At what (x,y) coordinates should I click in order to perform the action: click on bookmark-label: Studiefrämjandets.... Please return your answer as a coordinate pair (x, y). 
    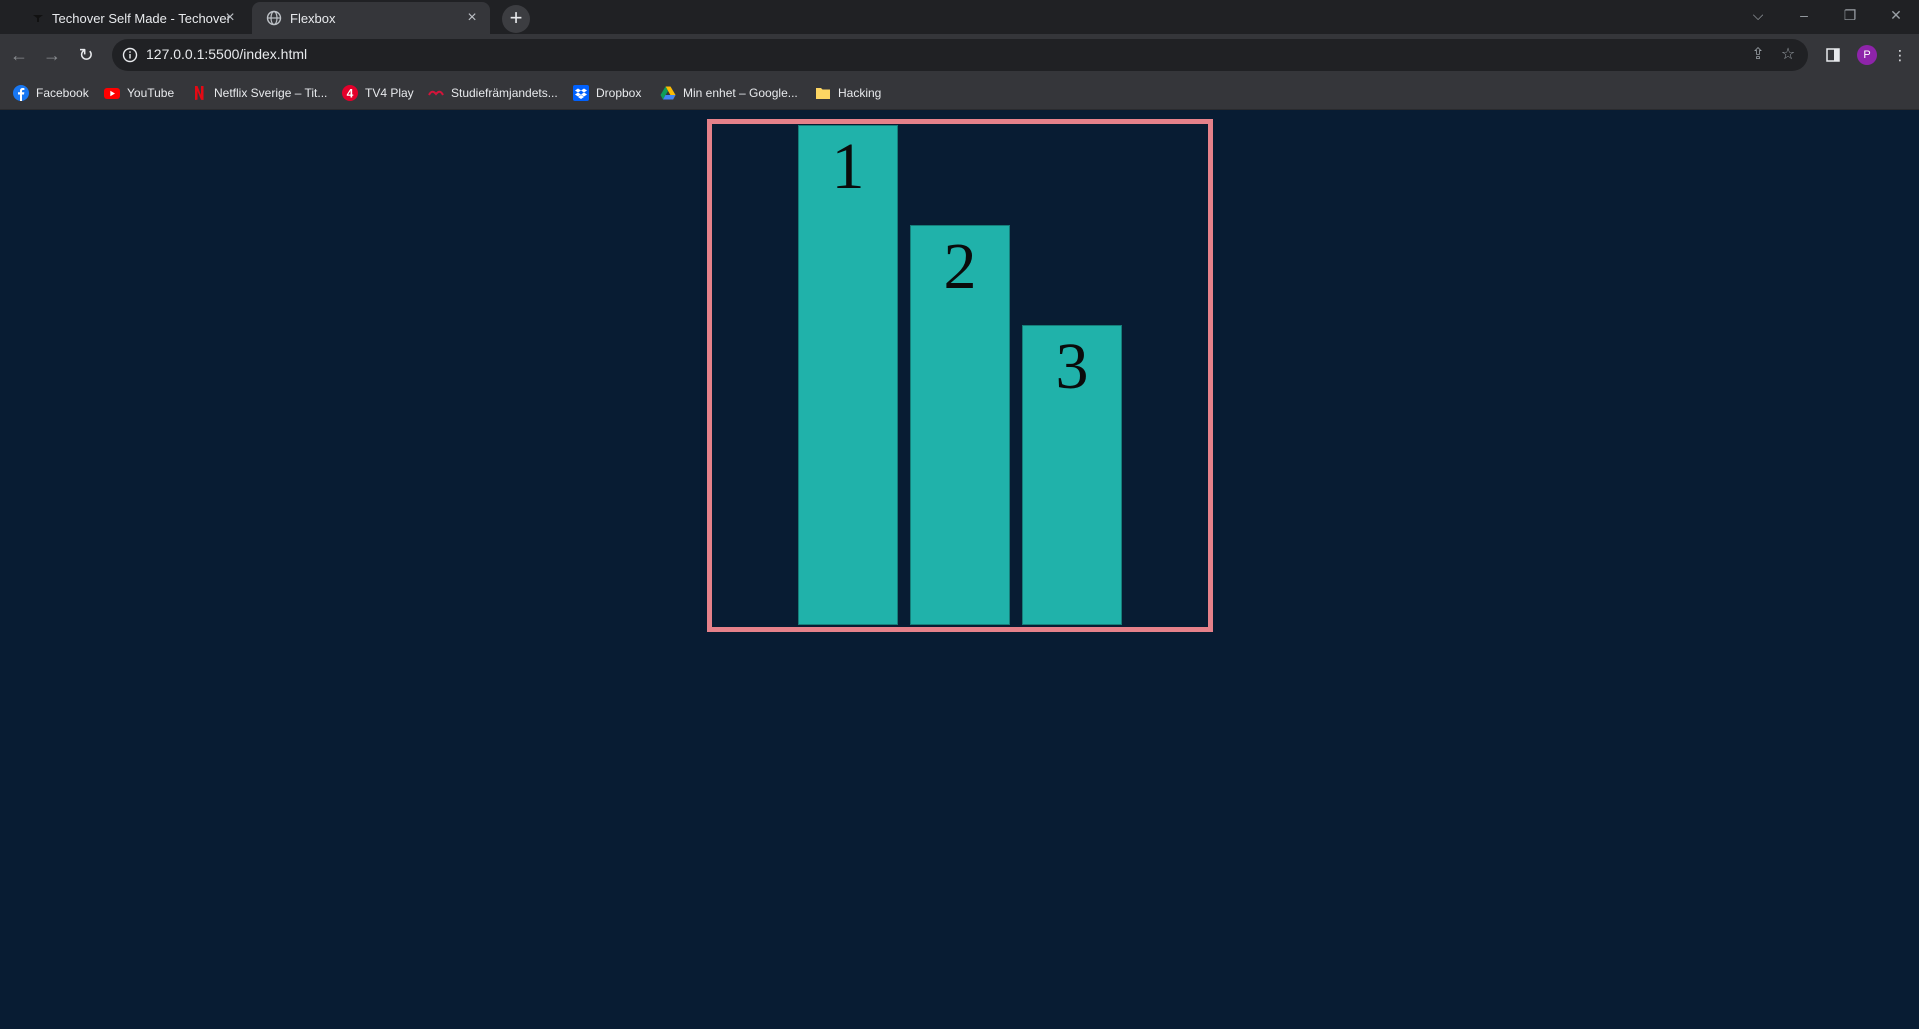
    Looking at the image, I should click on (504, 93).